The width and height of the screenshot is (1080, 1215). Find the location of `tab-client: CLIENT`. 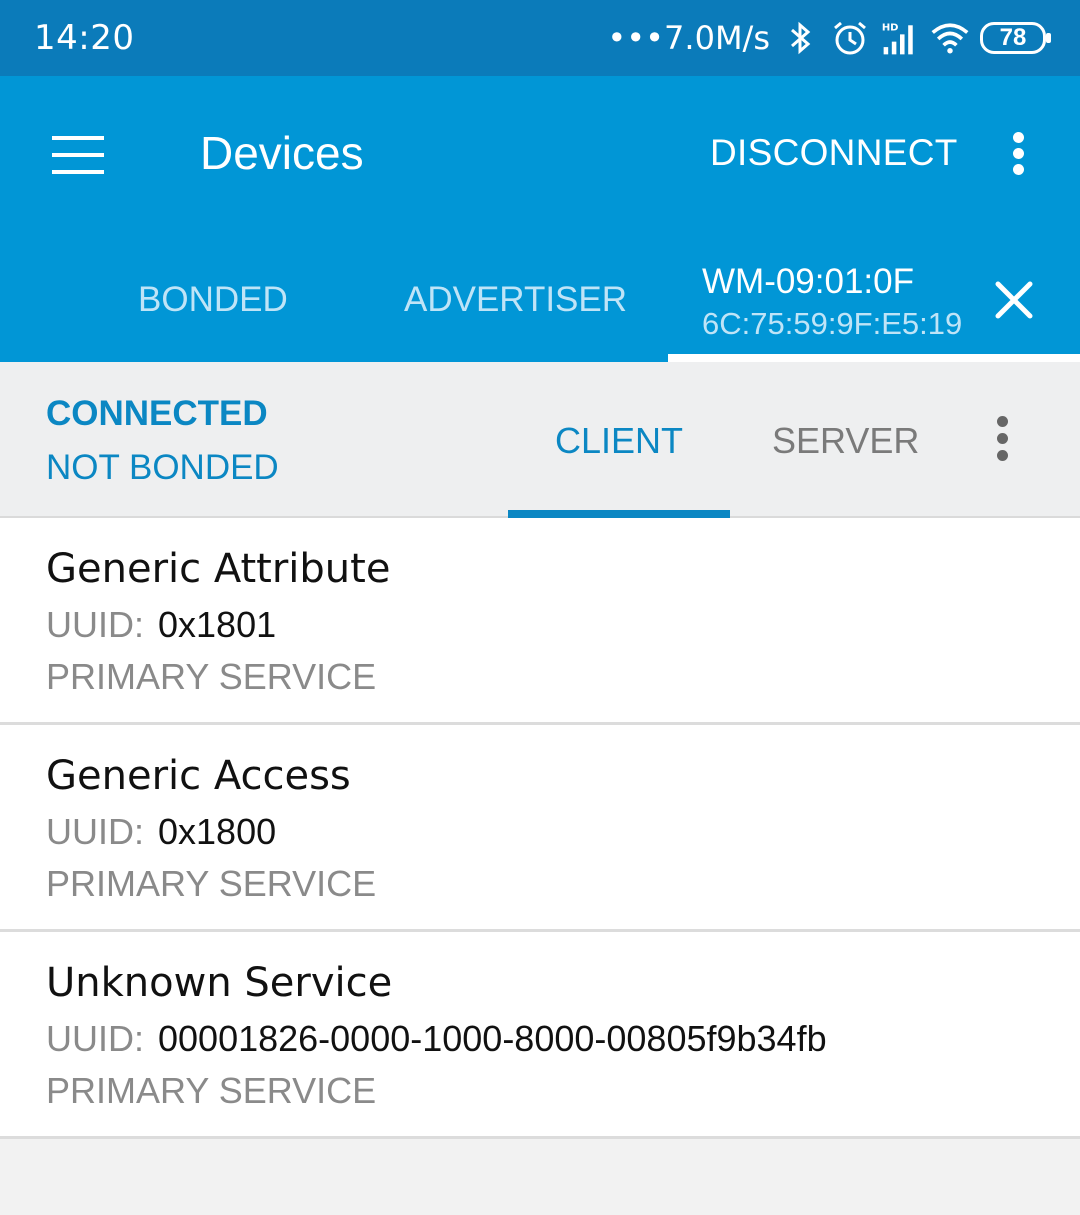

tab-client: CLIENT is located at coordinates (619, 440).